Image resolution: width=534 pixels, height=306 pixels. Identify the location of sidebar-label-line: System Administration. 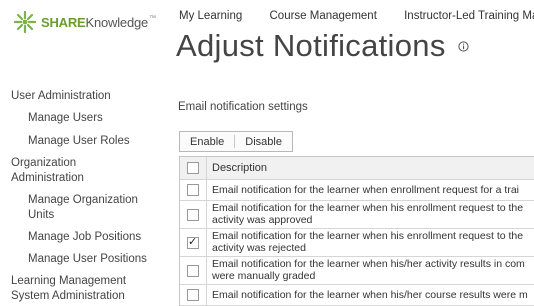
(68, 296).